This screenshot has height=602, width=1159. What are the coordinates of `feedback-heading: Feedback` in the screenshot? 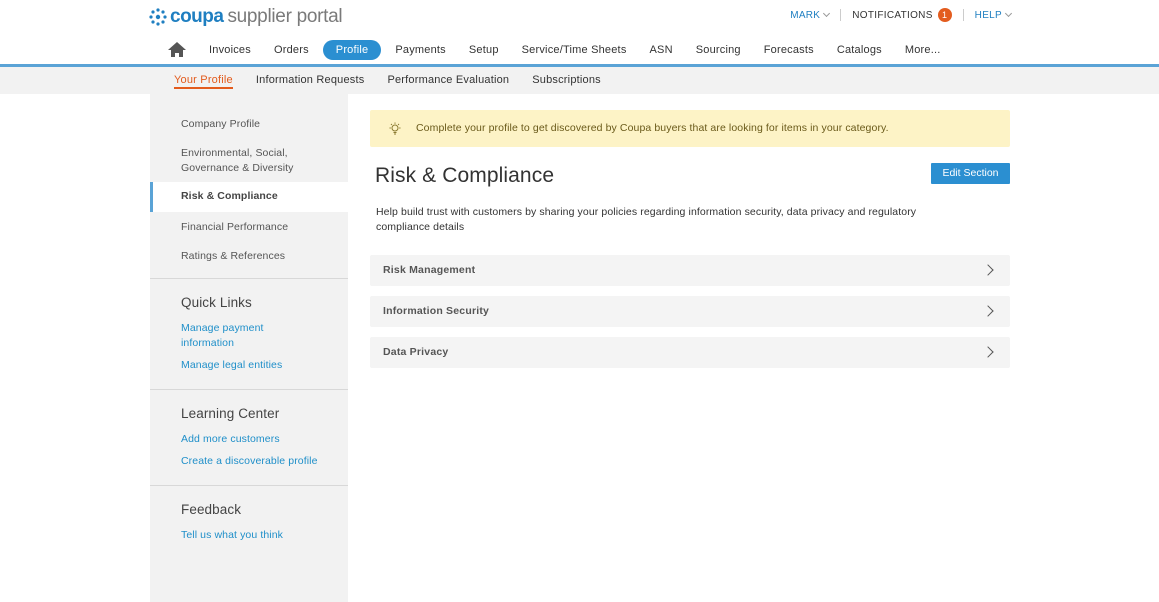 It's located at (211, 509).